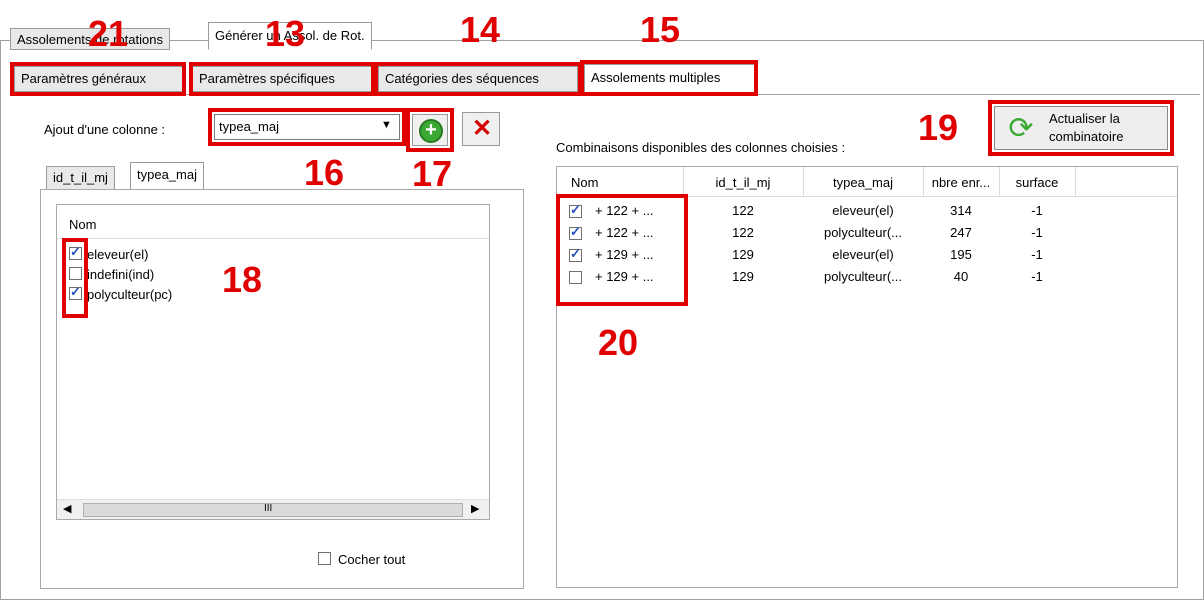 This screenshot has width=1204, height=605. What do you see at coordinates (108, 33) in the screenshot?
I see `annotation-21: 21` at bounding box center [108, 33].